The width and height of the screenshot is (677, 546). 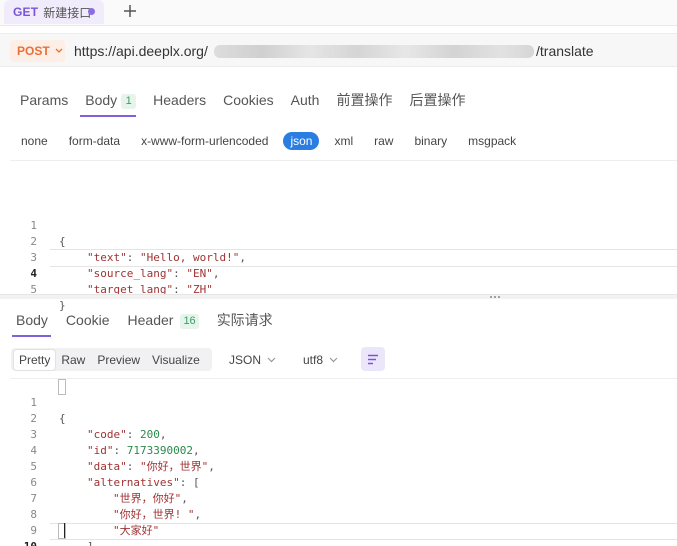 What do you see at coordinates (338, 534) in the screenshot?
I see `code-line: 10 }` at bounding box center [338, 534].